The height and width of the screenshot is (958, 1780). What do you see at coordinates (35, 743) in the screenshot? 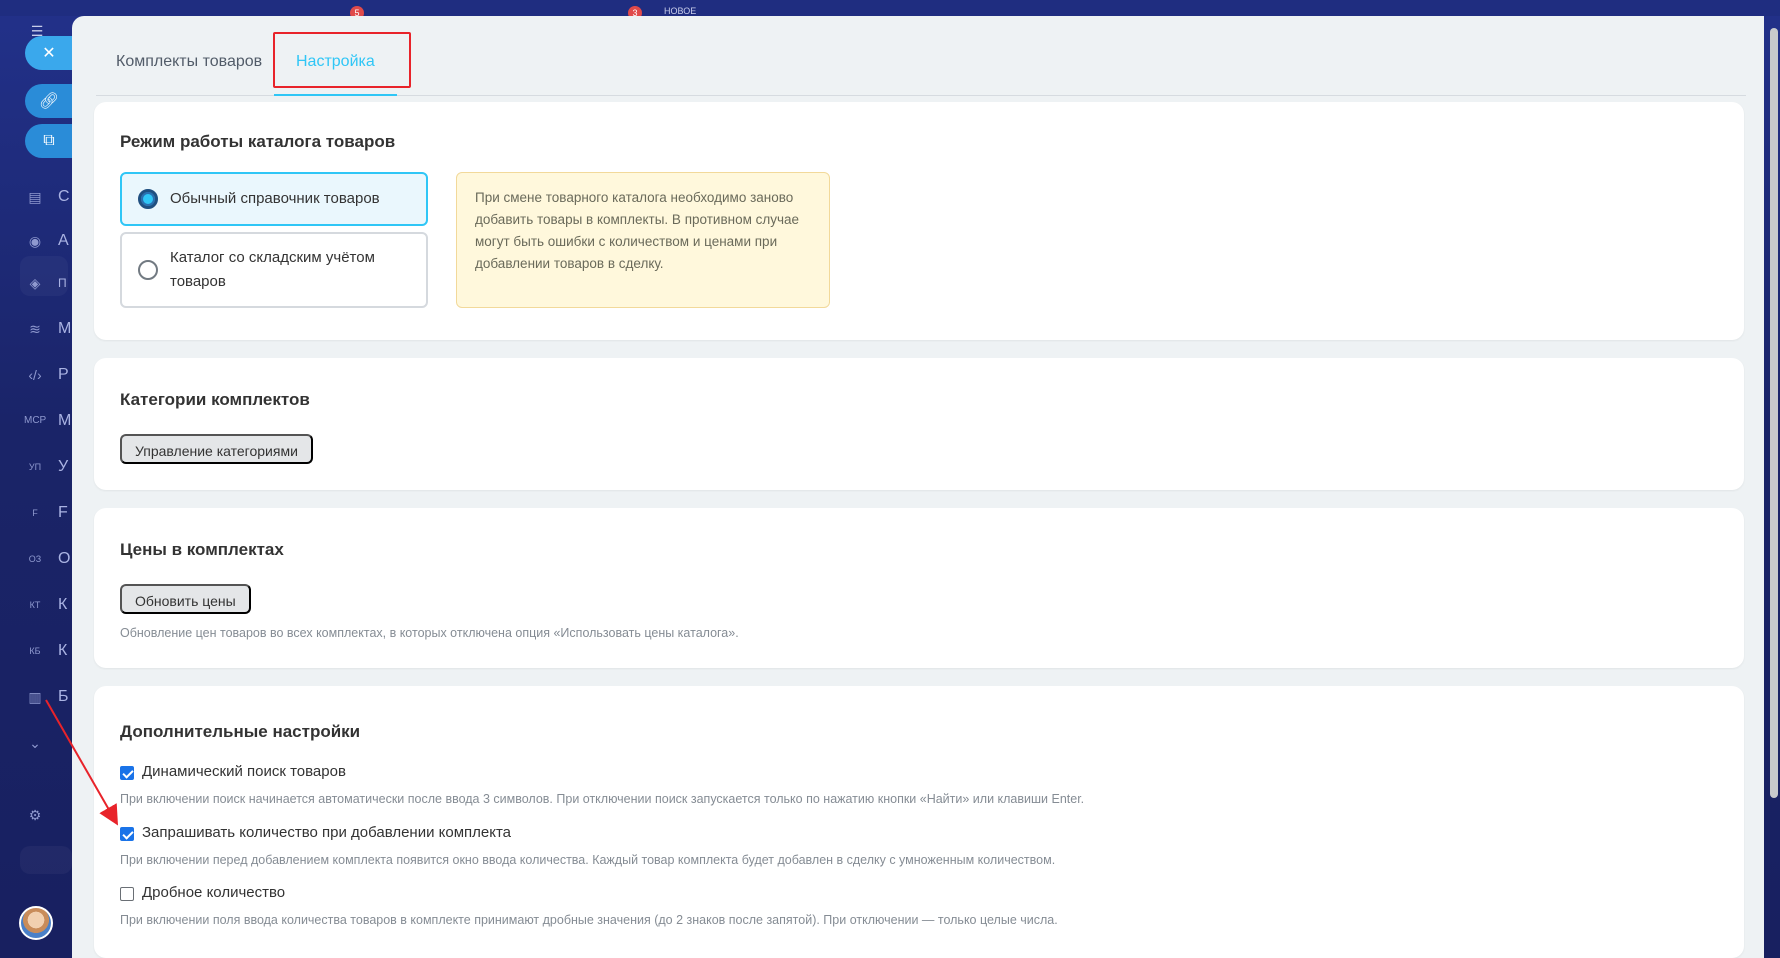
I see `chevron-down-icon: ⌄` at bounding box center [35, 743].